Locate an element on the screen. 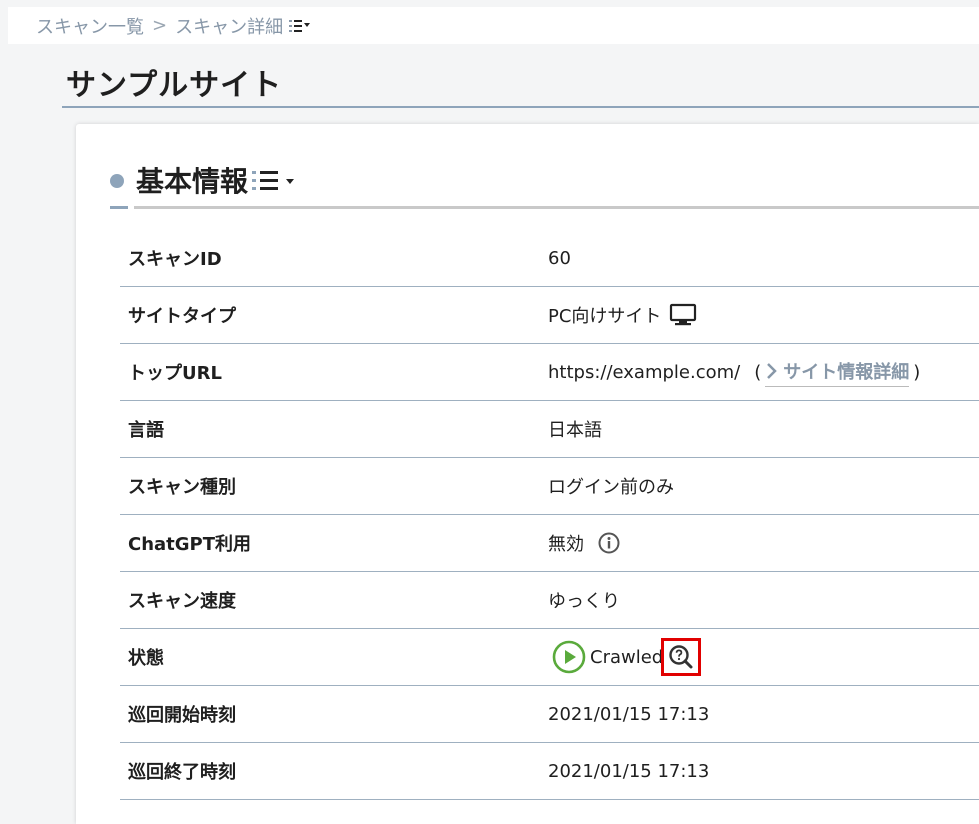 The height and width of the screenshot is (824, 979). row-value: 無効 is located at coordinates (566, 544).